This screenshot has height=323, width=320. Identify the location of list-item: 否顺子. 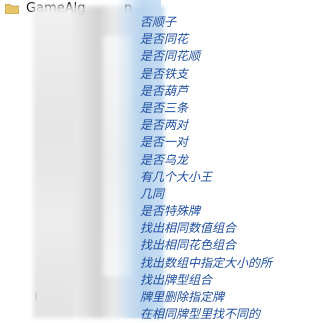
(209, 22).